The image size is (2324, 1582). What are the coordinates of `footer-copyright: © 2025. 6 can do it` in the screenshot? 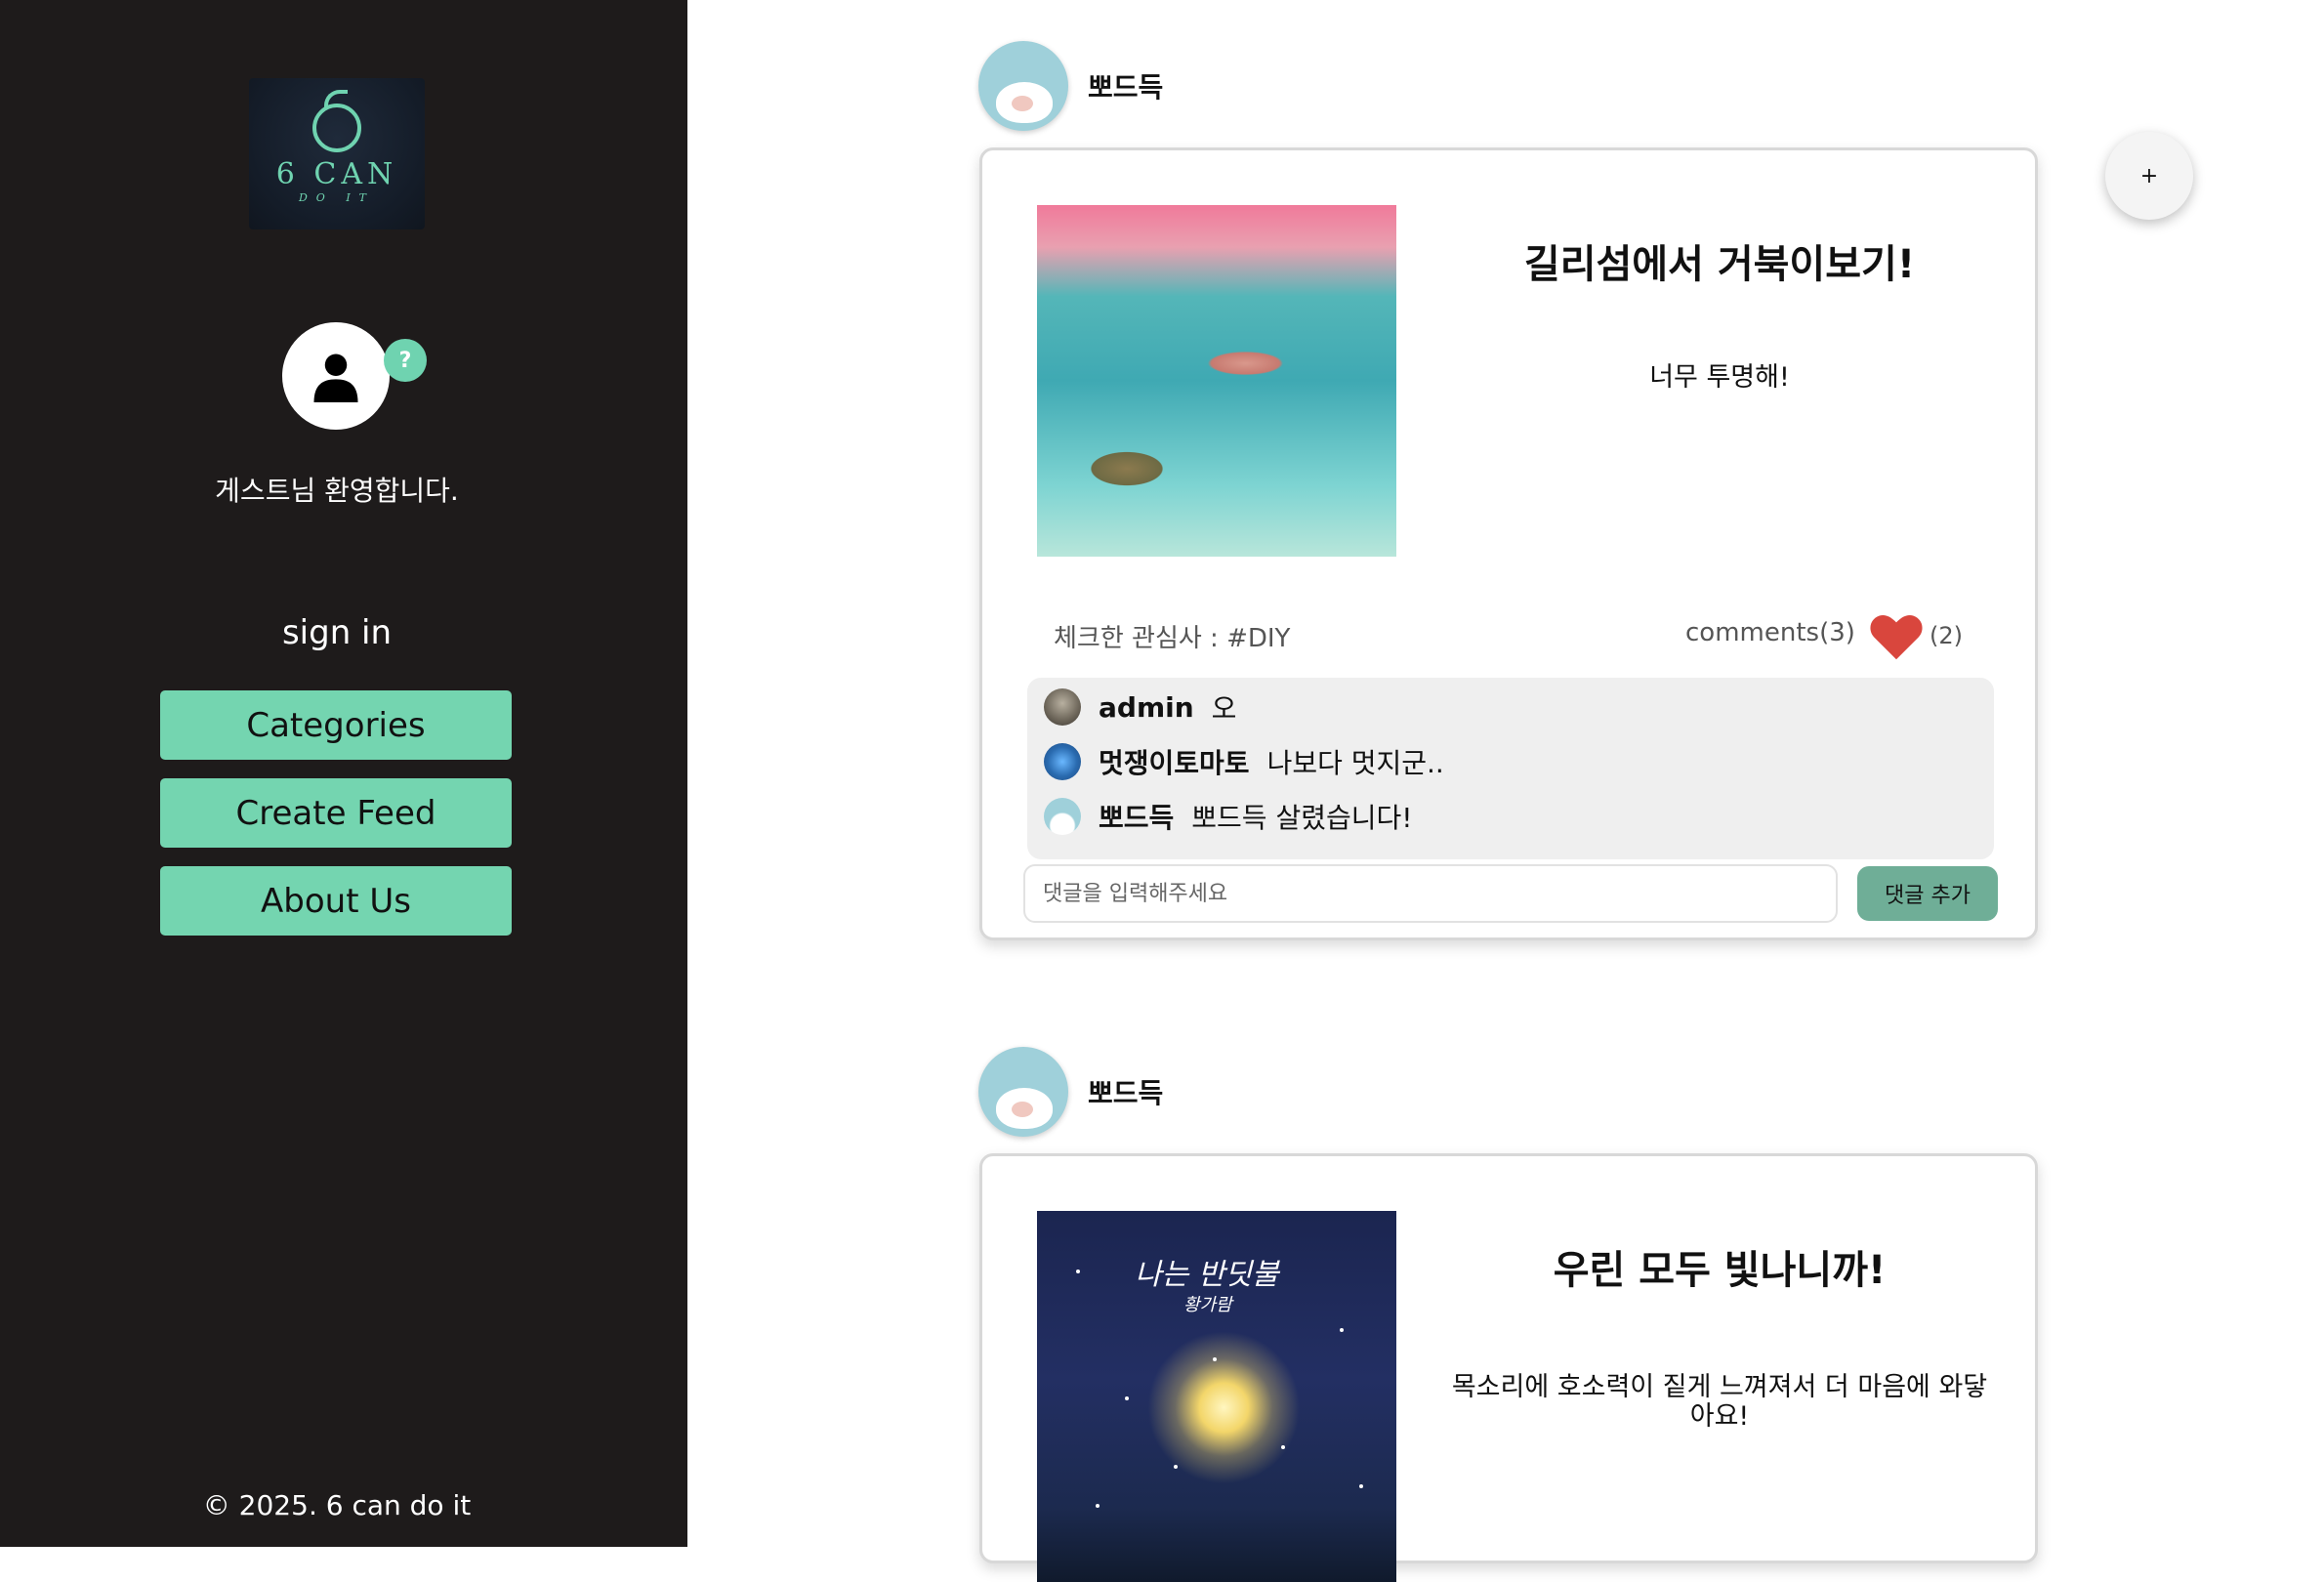 It's located at (337, 1505).